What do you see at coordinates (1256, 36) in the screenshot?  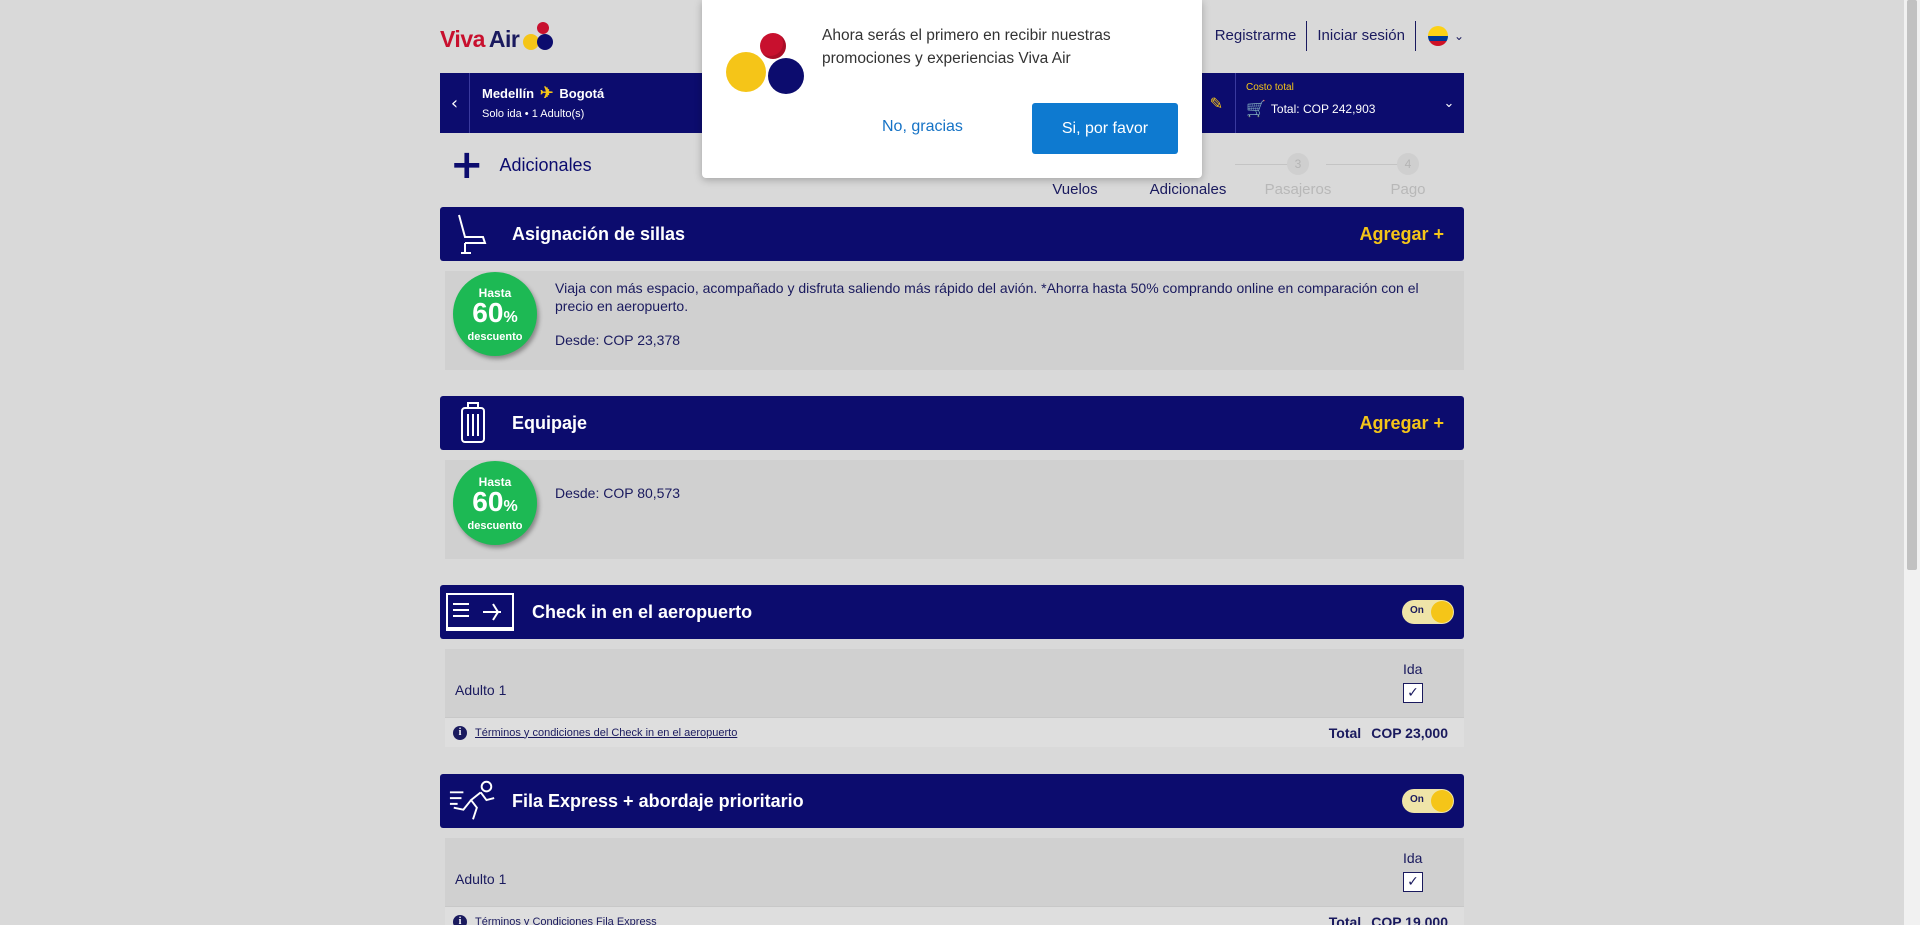 I see `register-link: Registrarme` at bounding box center [1256, 36].